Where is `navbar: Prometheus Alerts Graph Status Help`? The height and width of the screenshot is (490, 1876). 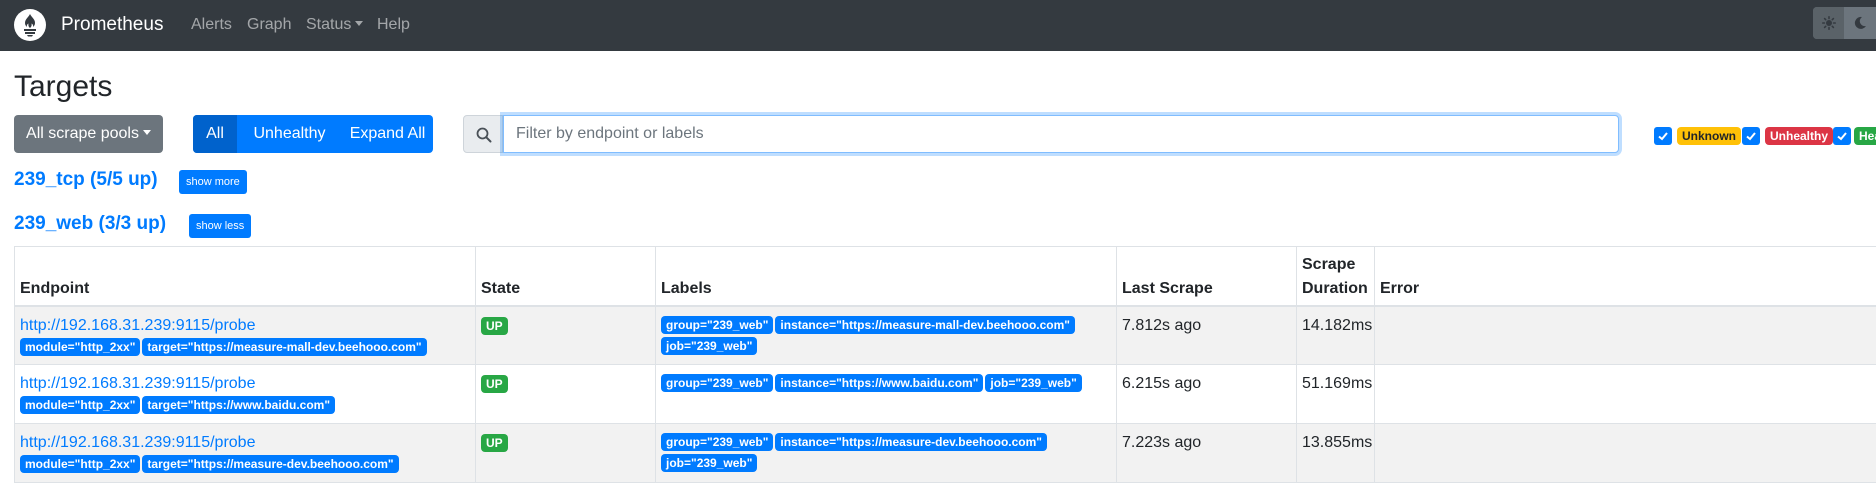 navbar: Prometheus Alerts Graph Status Help is located at coordinates (938, 25).